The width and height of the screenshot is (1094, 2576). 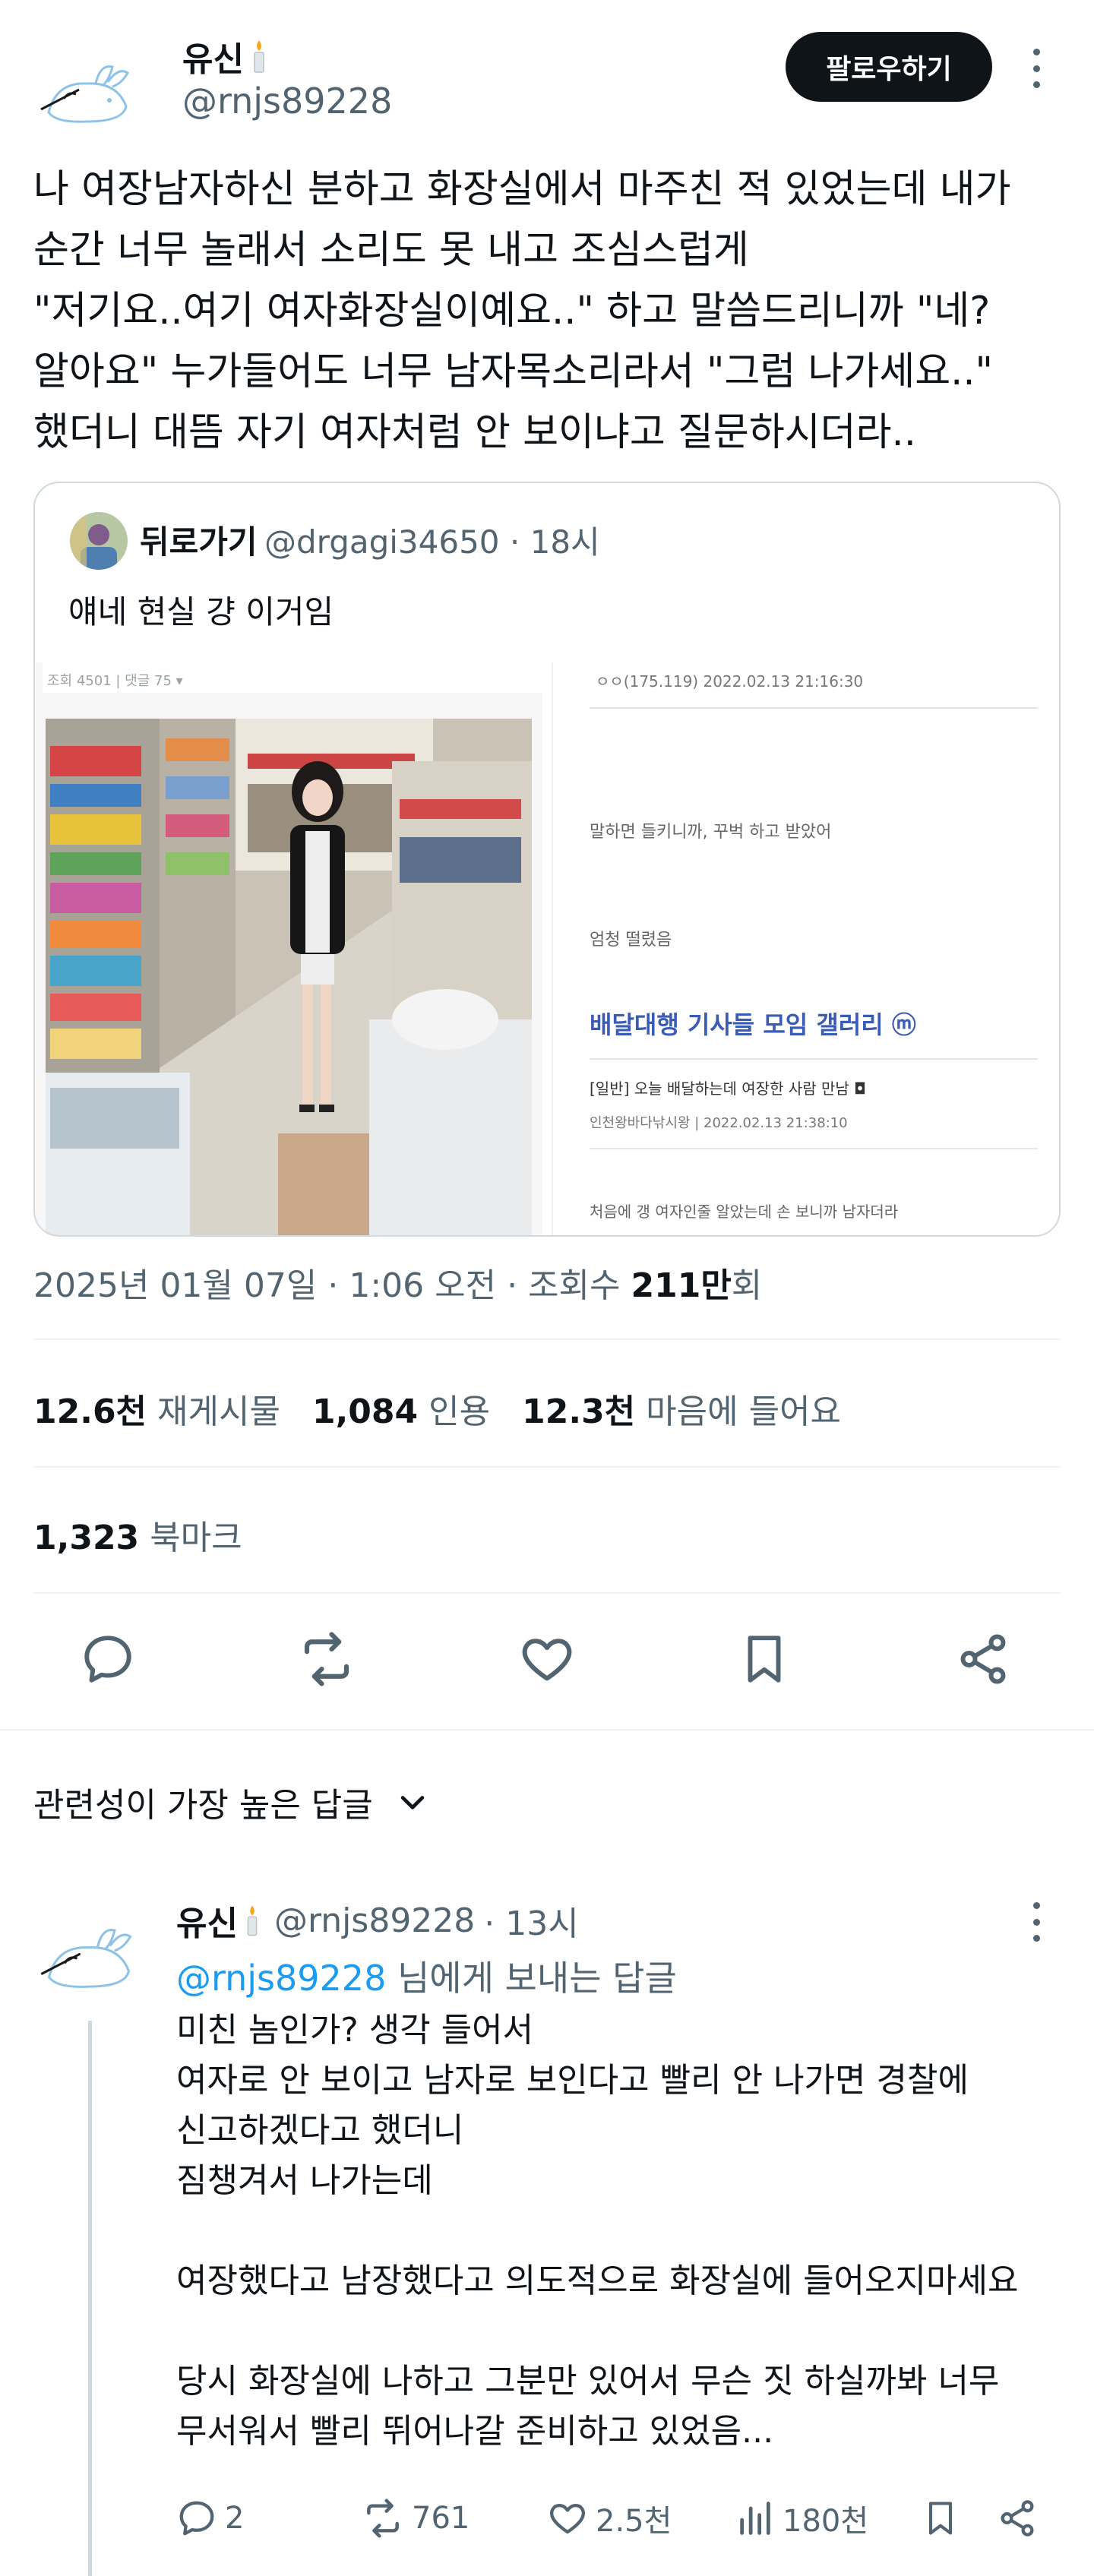 What do you see at coordinates (281, 1978) in the screenshot?
I see `reply-to-handle-link: @rnjs89228` at bounding box center [281, 1978].